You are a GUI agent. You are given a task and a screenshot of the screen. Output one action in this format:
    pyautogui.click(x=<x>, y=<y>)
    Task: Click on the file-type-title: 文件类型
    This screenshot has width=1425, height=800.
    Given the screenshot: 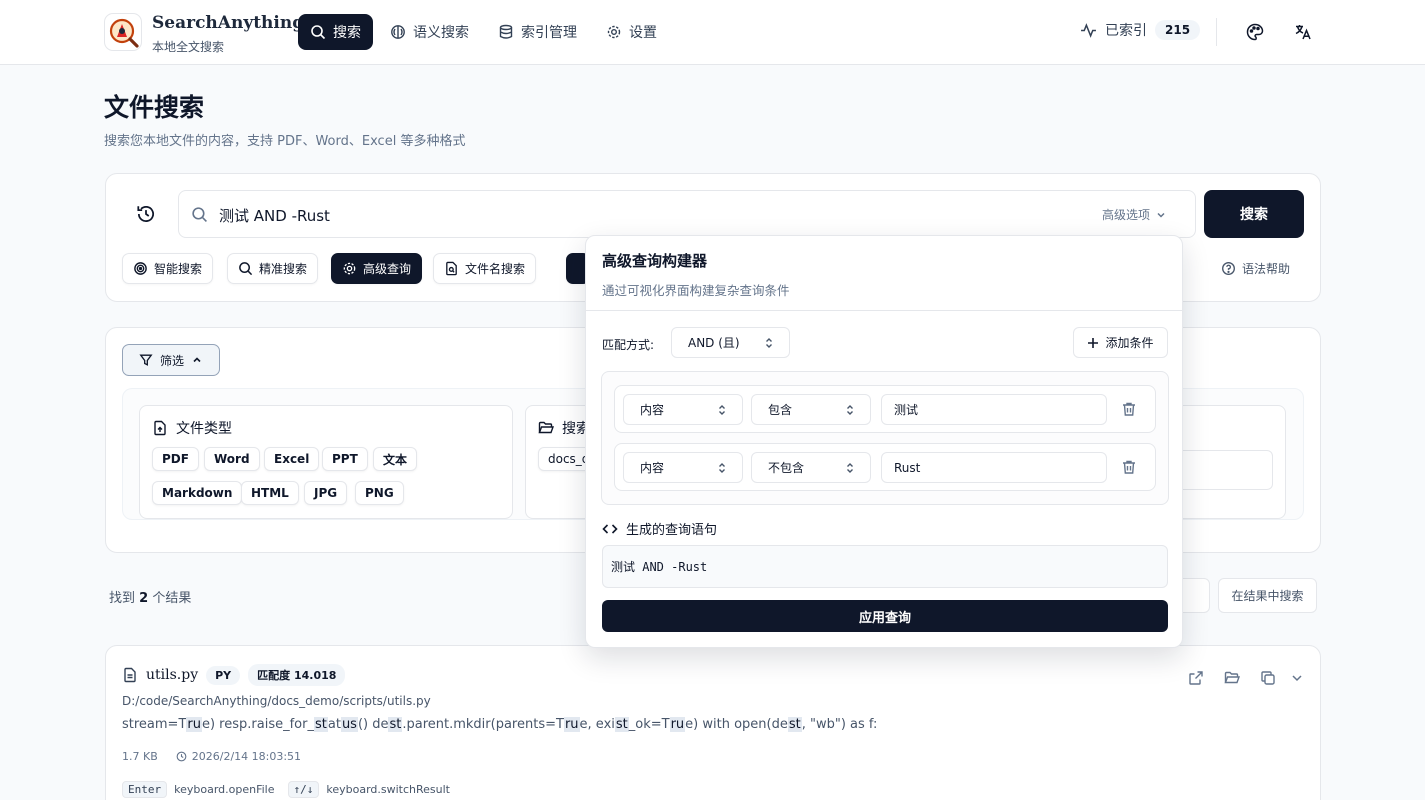 What is the action you would take?
    pyautogui.click(x=192, y=428)
    